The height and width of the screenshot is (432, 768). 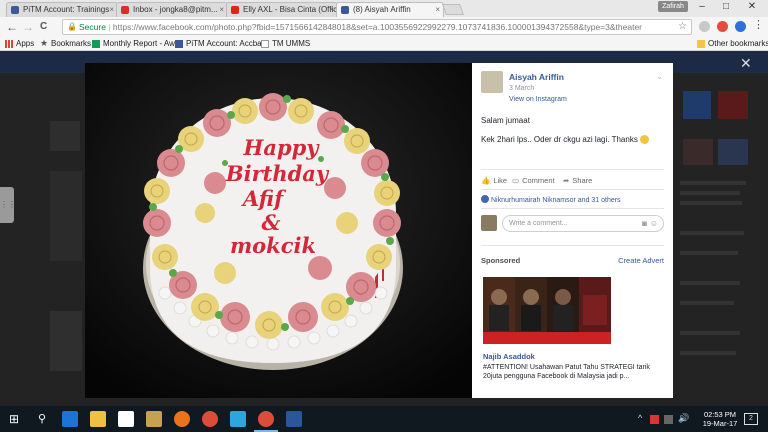 What do you see at coordinates (345, 10) in the screenshot?
I see `facebook-icon` at bounding box center [345, 10].